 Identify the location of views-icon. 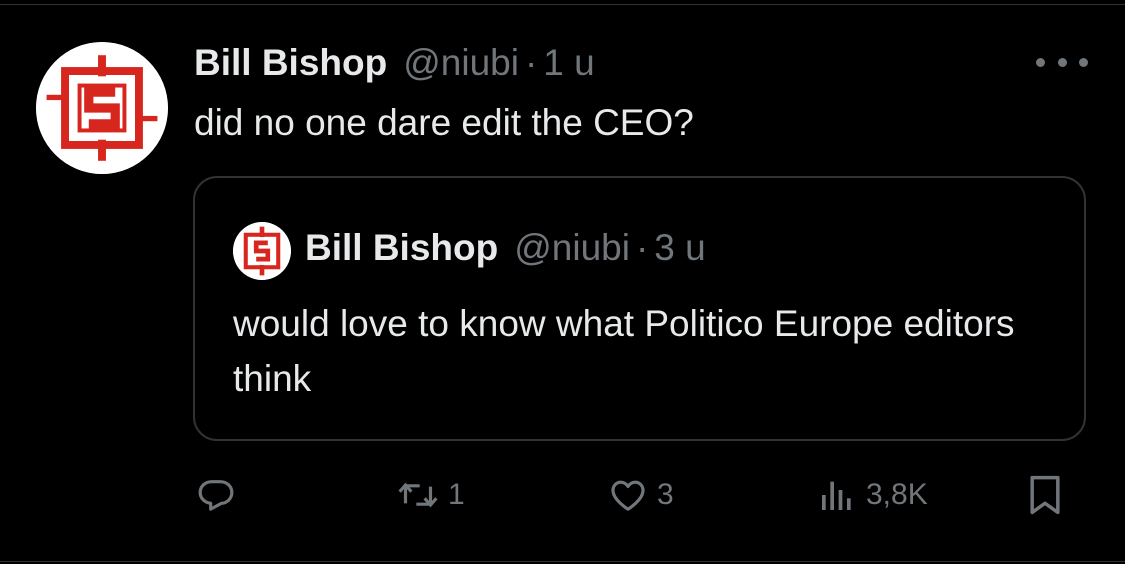
(836, 495).